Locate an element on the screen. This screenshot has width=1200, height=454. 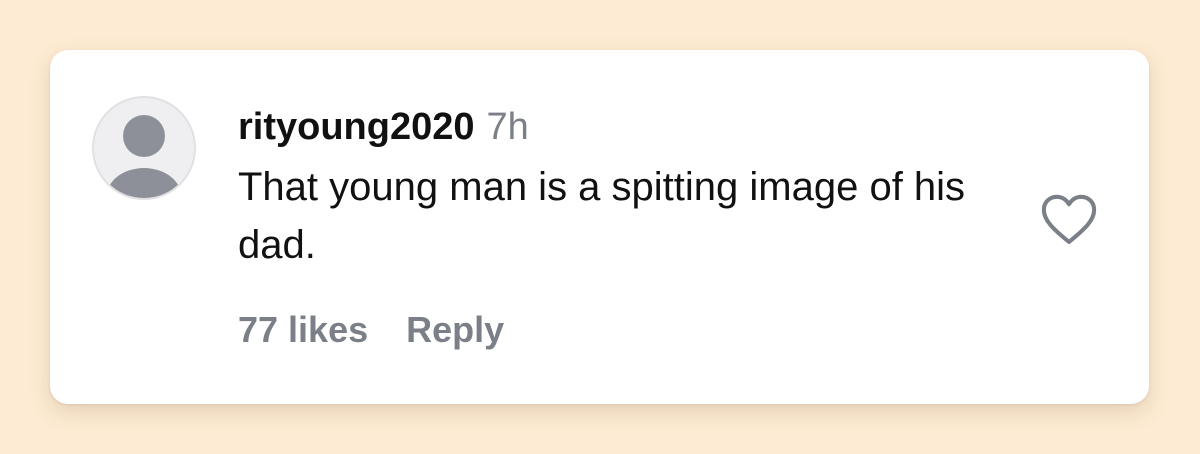
avatar is located at coordinates (144, 148).